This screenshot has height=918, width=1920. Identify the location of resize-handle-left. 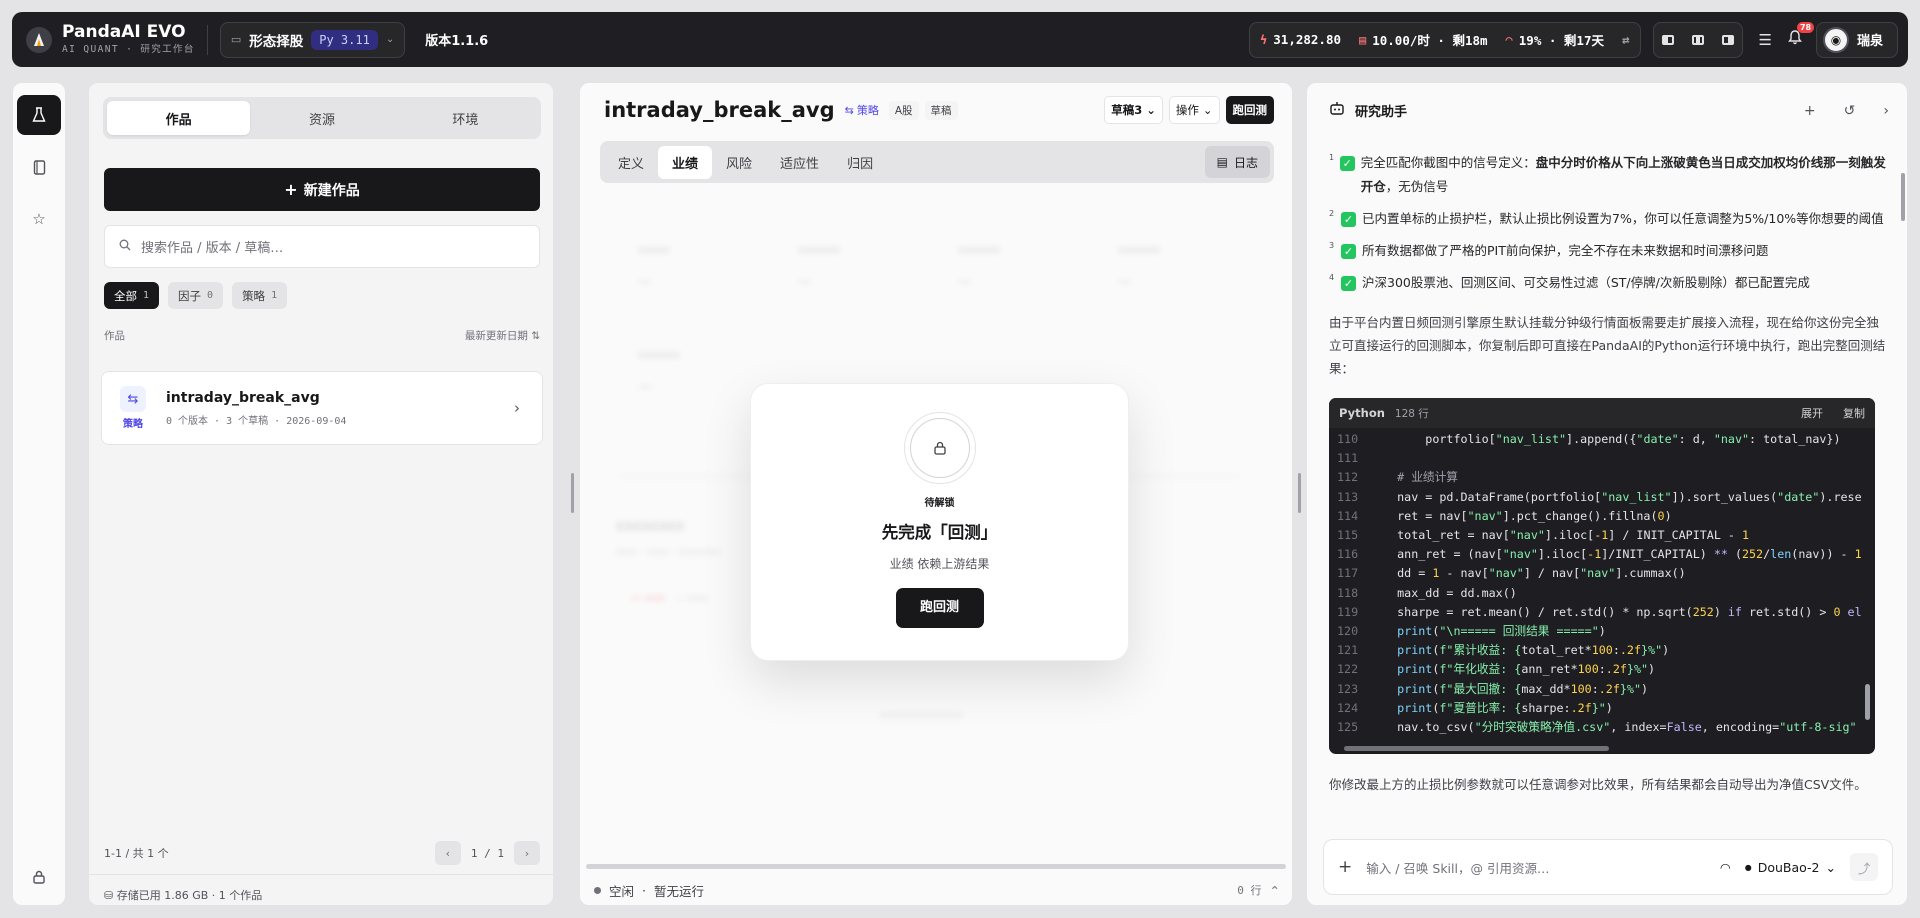
(572, 493).